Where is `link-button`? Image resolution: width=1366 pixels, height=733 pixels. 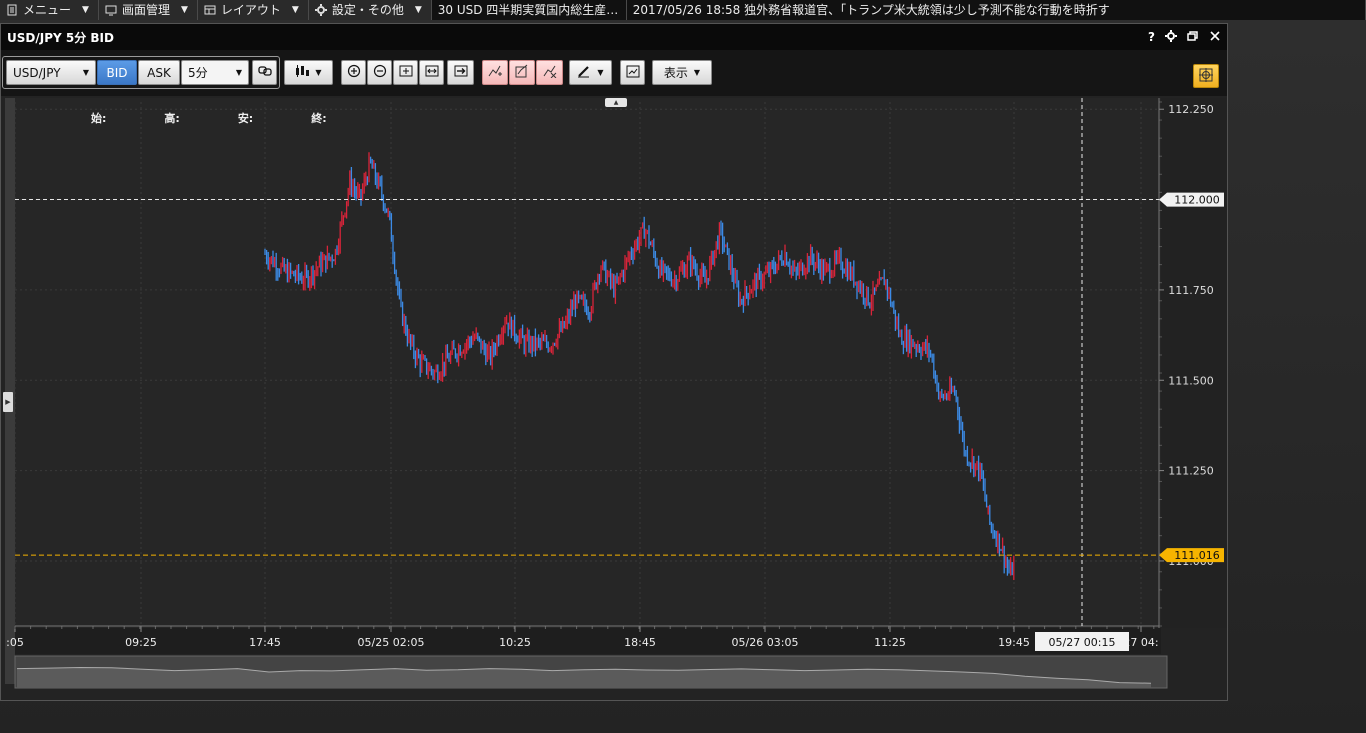
link-button is located at coordinates (264, 72).